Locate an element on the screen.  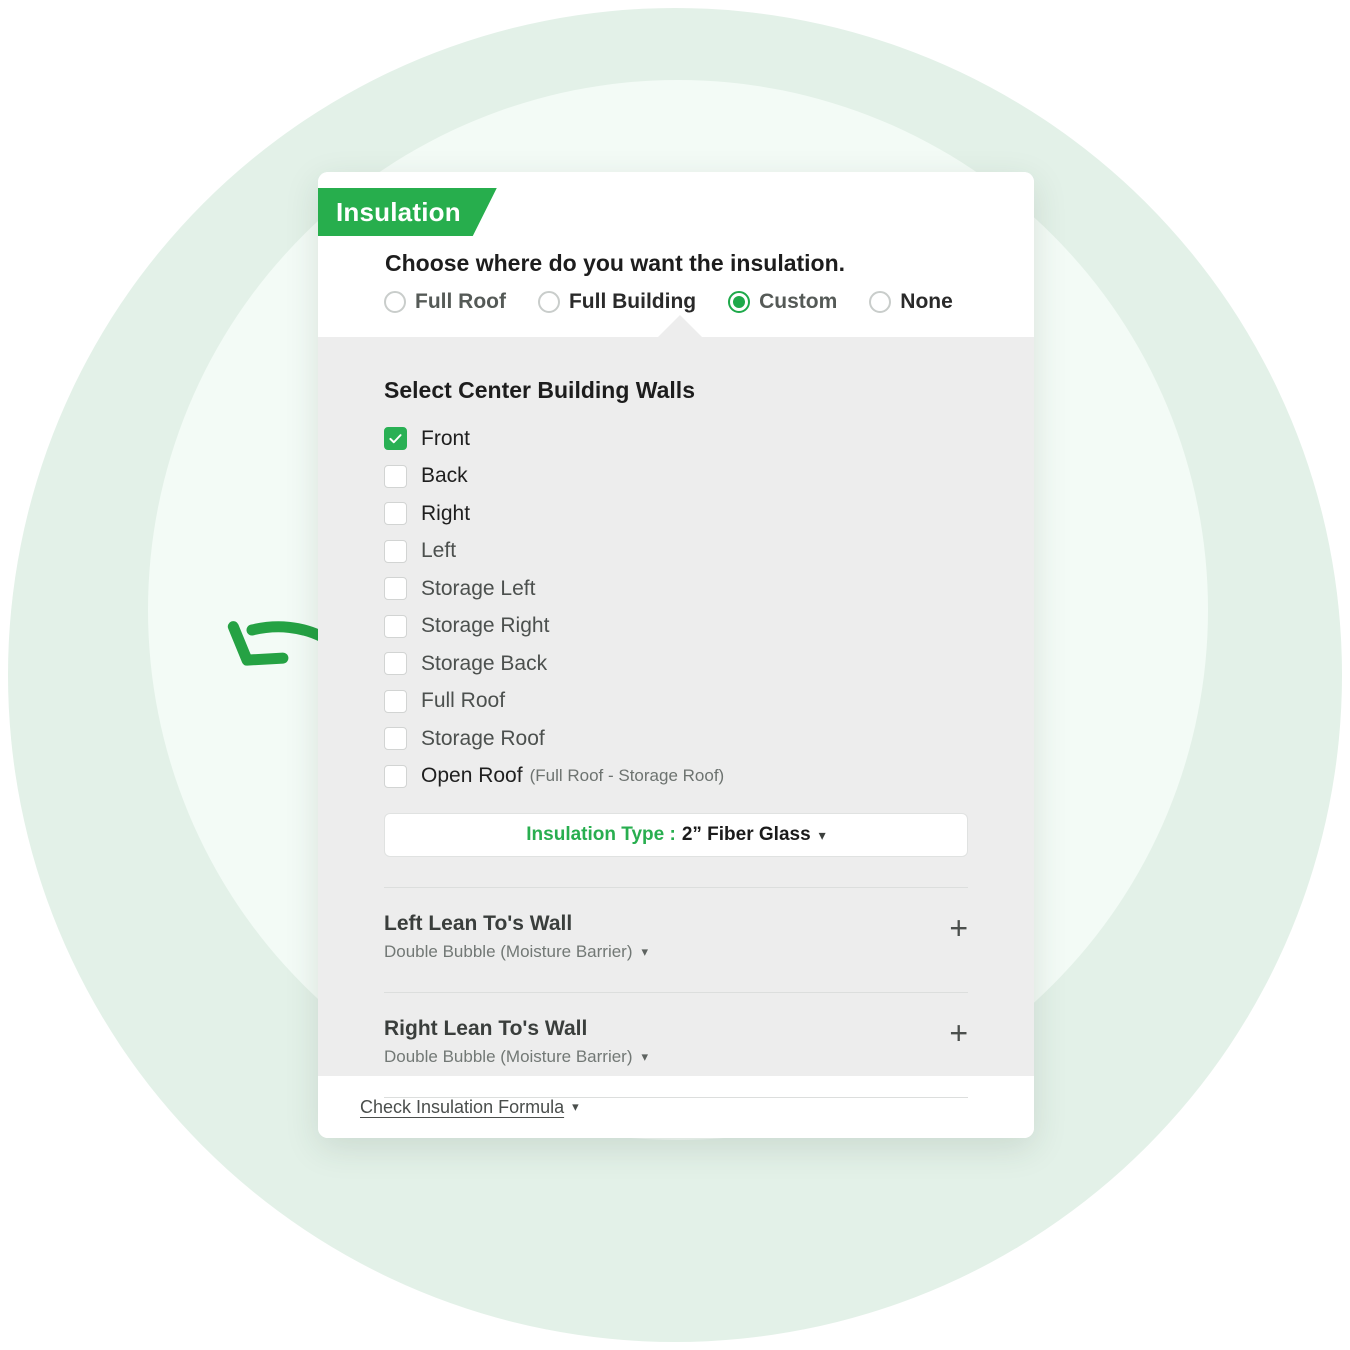
insulation-mode-radio-group: Full Roof Full Building Custom None is located at coordinates (668, 302).